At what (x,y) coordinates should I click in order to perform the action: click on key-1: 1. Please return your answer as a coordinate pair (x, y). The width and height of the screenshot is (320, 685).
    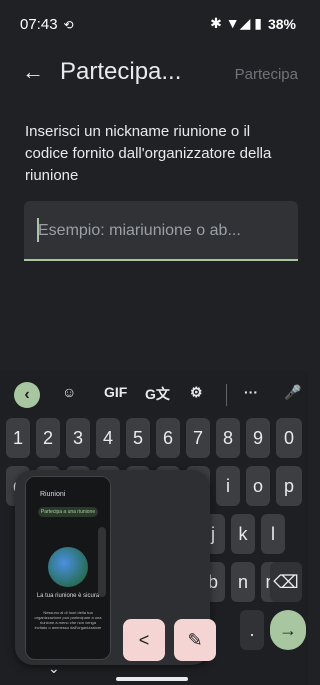
    Looking at the image, I should click on (18, 438).